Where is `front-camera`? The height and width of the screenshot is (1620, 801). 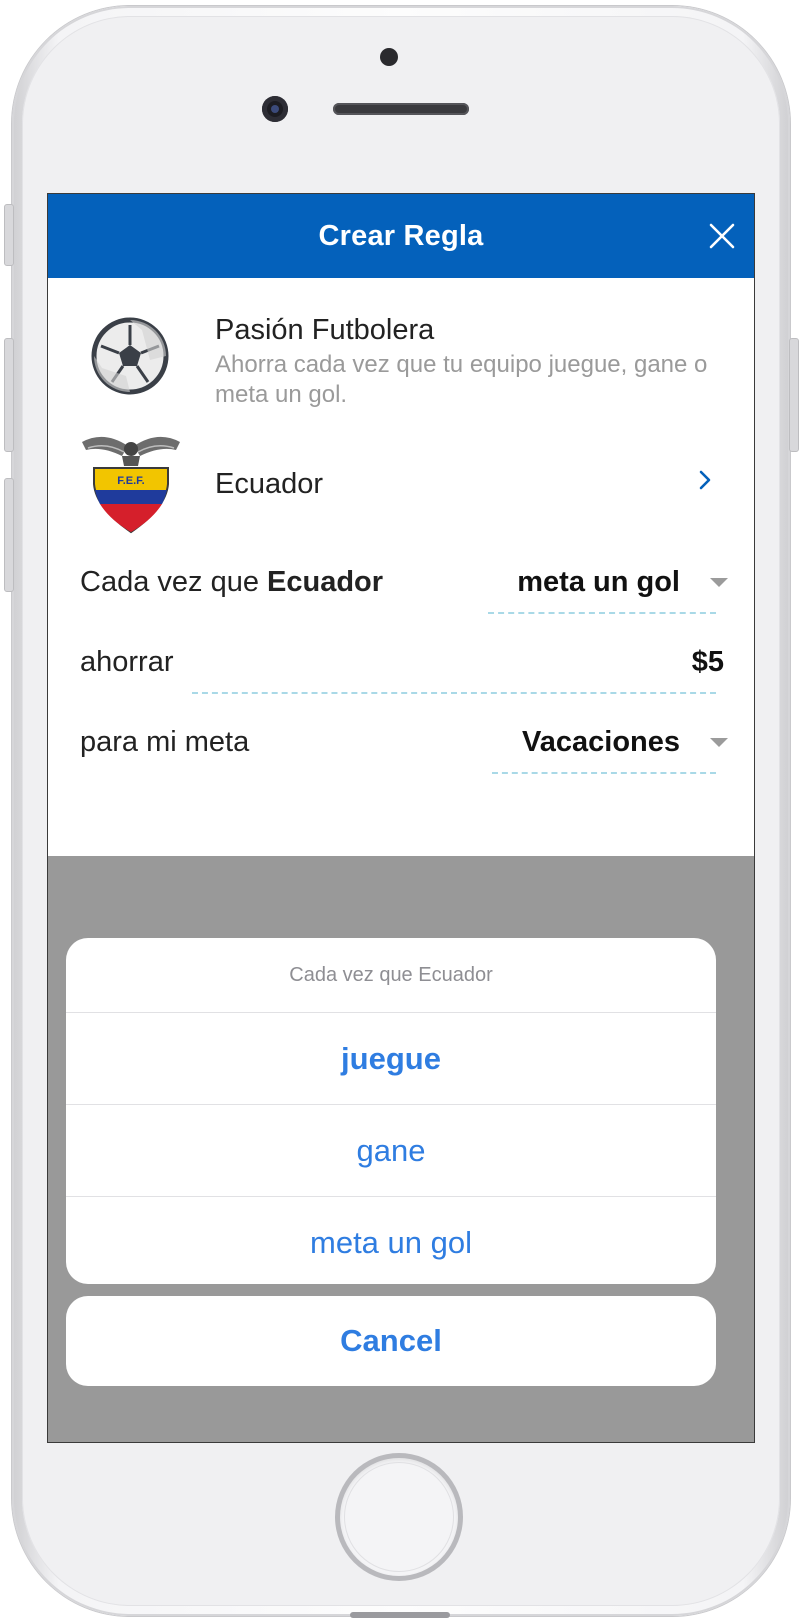
front-camera is located at coordinates (275, 109).